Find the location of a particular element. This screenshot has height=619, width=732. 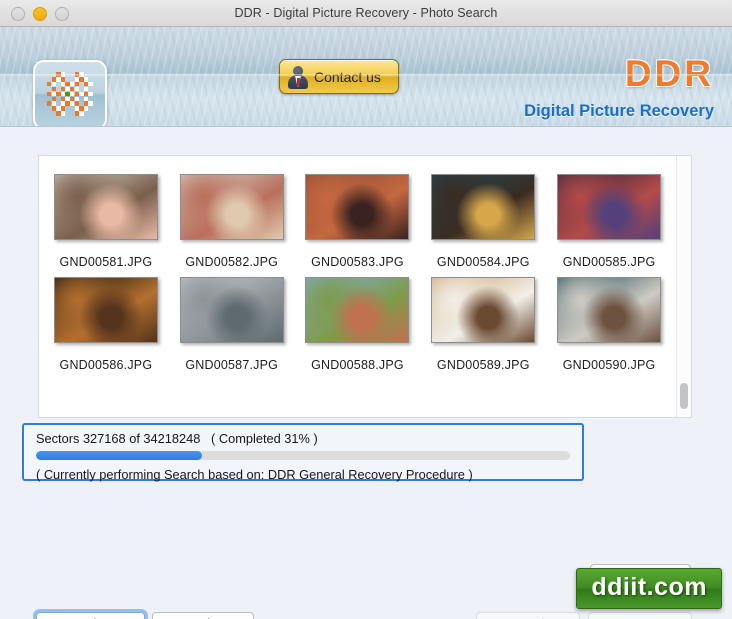

window-controls is located at coordinates (40, 14).